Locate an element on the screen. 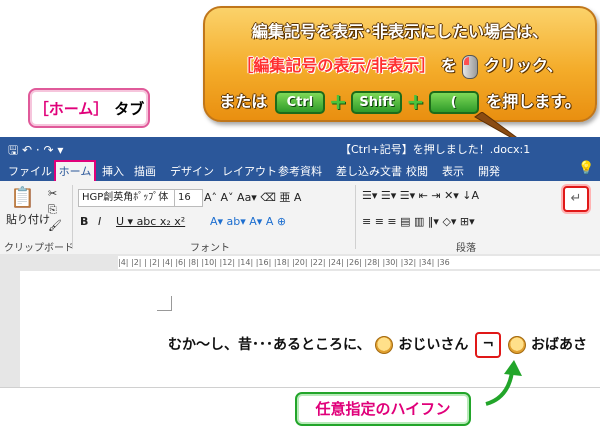 This screenshot has width=600, height=443. text-before: むか～し、昔･･･あるところに、 is located at coordinates (269, 345).